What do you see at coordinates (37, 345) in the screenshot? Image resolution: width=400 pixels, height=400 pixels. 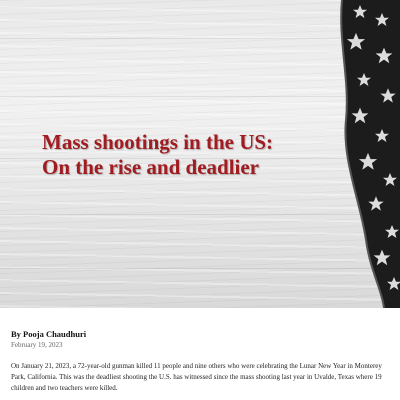 I see `publish-date: February 19, 2023` at bounding box center [37, 345].